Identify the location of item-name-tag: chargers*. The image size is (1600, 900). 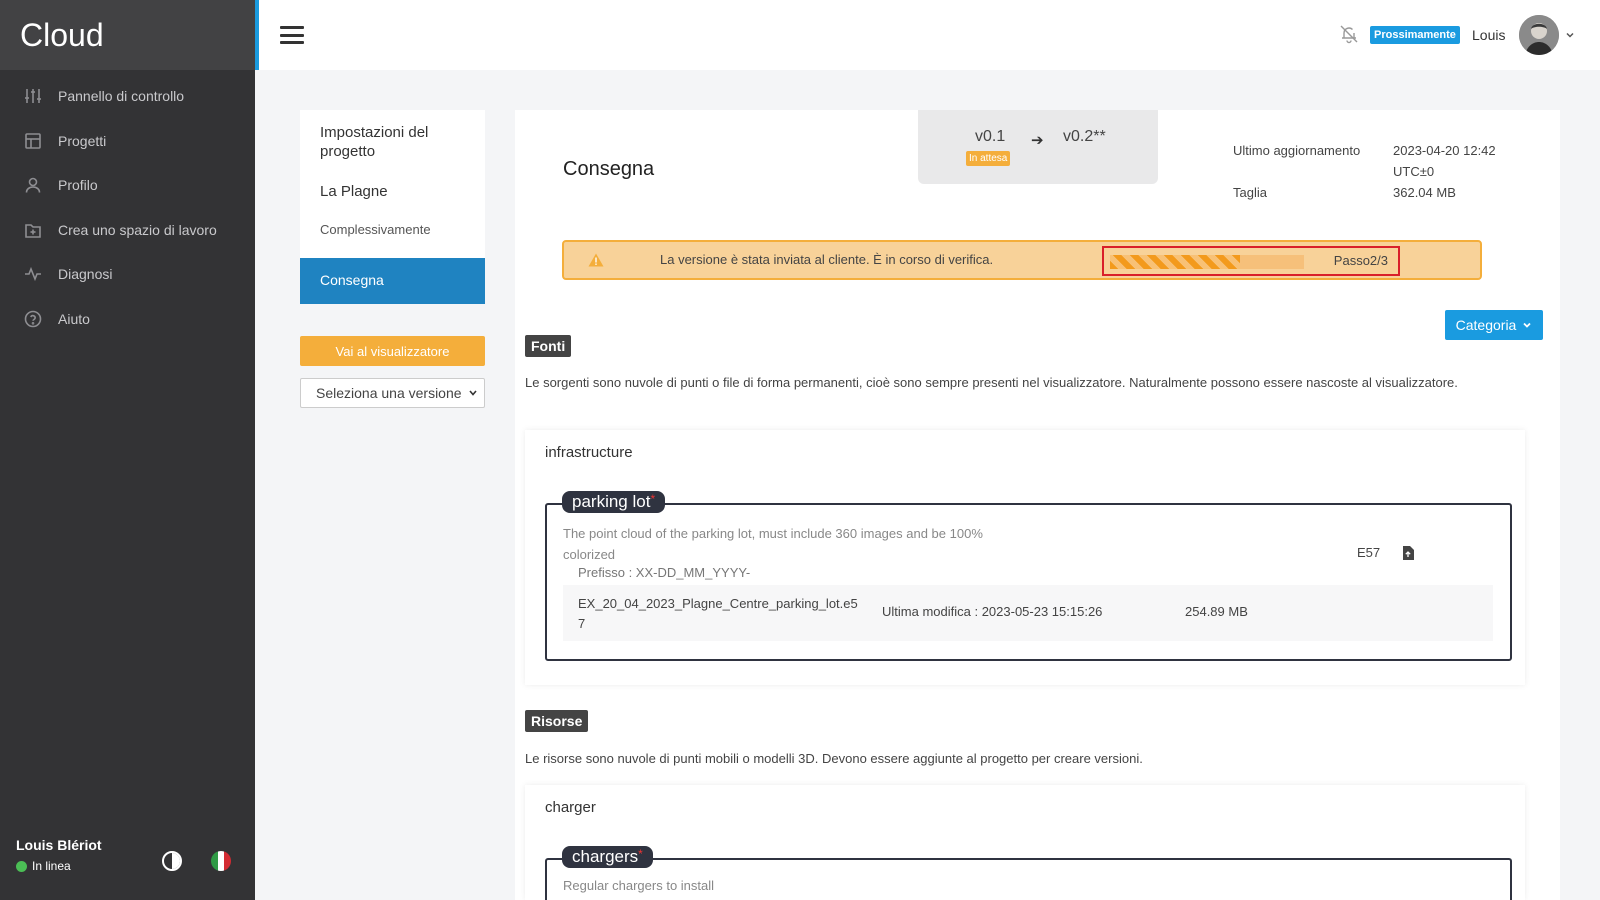
(607, 857).